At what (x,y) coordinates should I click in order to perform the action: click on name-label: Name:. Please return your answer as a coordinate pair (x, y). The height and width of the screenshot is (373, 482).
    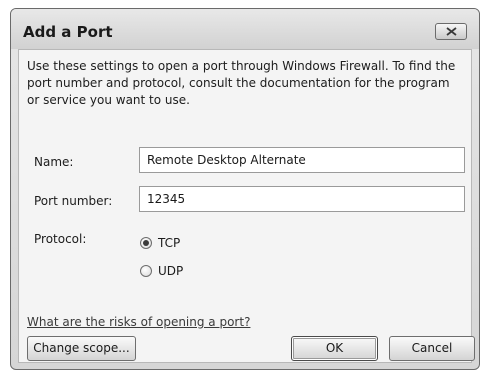
    Looking at the image, I should click on (54, 162).